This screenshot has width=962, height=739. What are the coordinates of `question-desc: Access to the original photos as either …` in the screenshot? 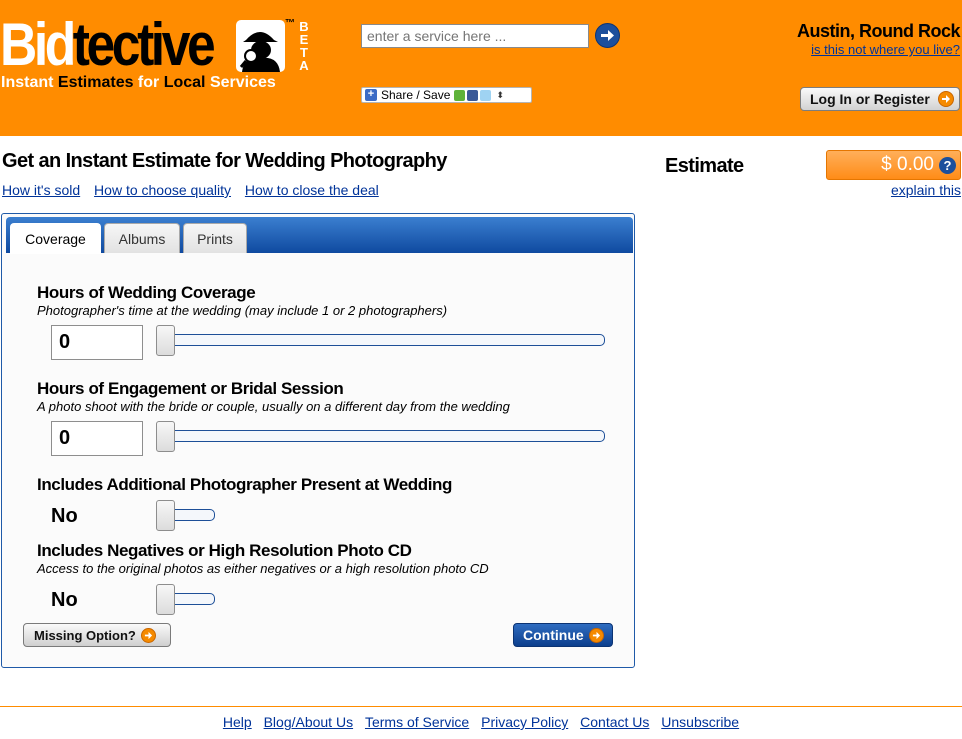 It's located at (263, 568).